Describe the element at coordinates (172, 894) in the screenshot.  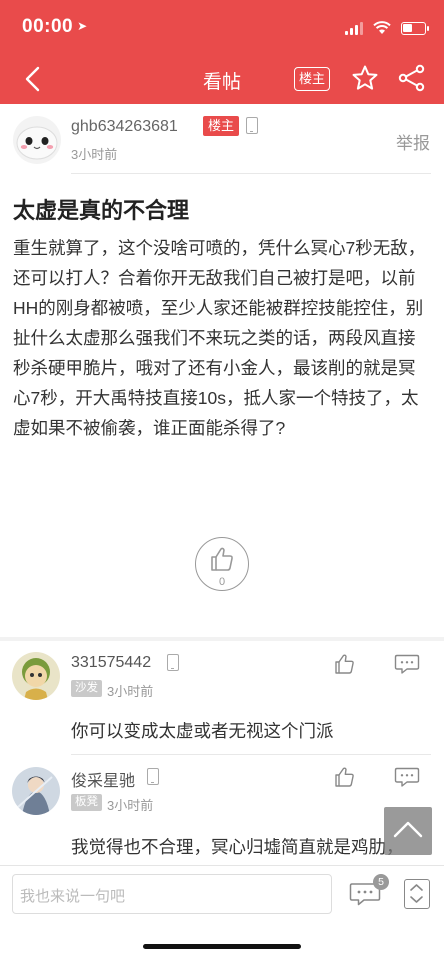
I see `reply-input: 我也来说一句吧` at that location.